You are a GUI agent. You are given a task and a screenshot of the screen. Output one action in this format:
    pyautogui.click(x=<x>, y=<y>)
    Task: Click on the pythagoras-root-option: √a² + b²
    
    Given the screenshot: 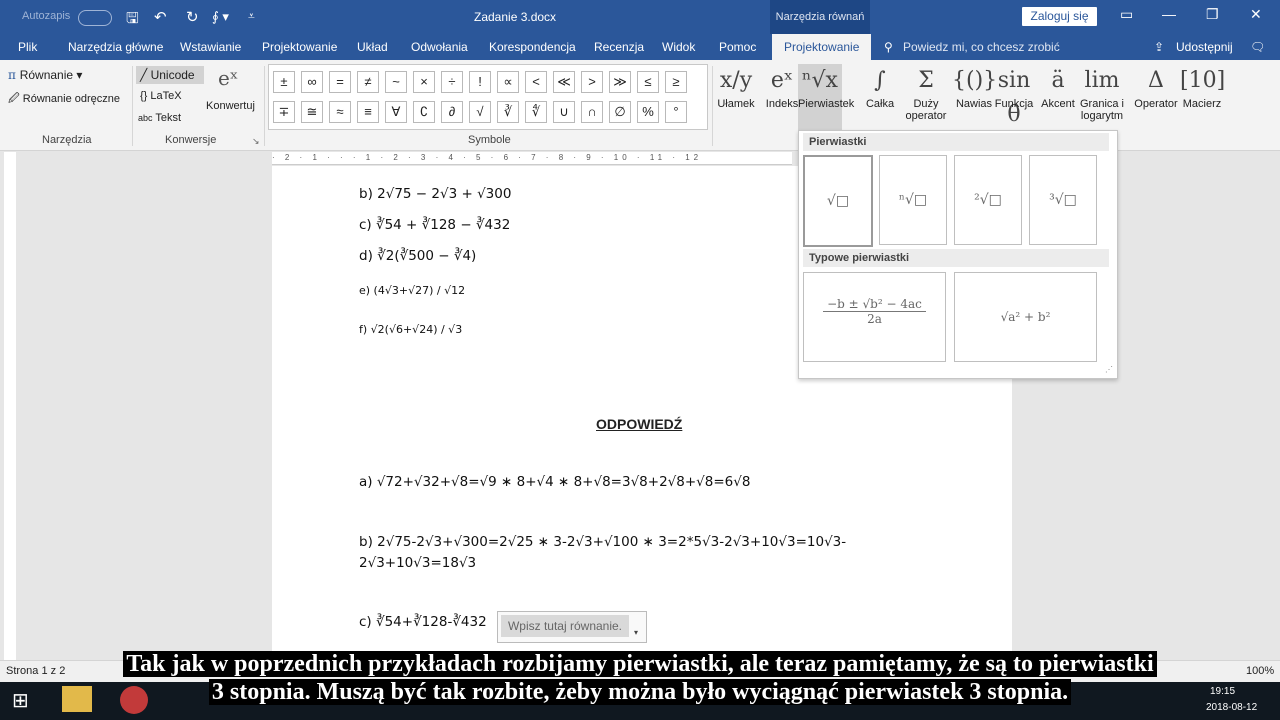 What is the action you would take?
    pyautogui.click(x=1025, y=317)
    